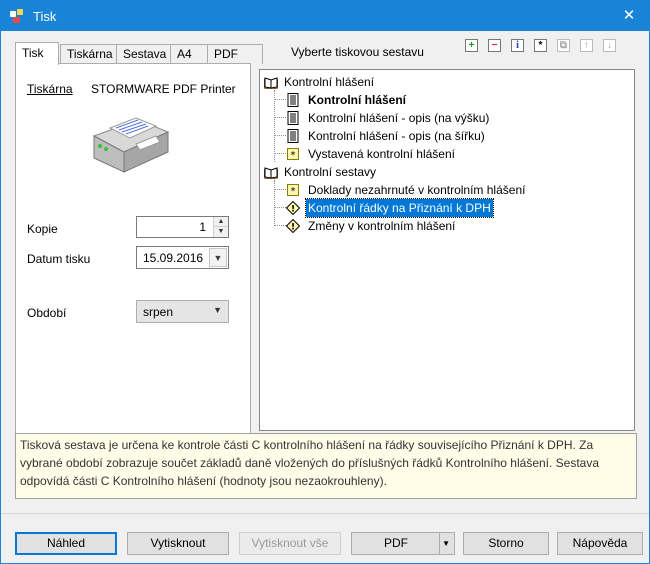 The image size is (650, 564). What do you see at coordinates (506, 543) in the screenshot?
I see `cancel-button: Storno` at bounding box center [506, 543].